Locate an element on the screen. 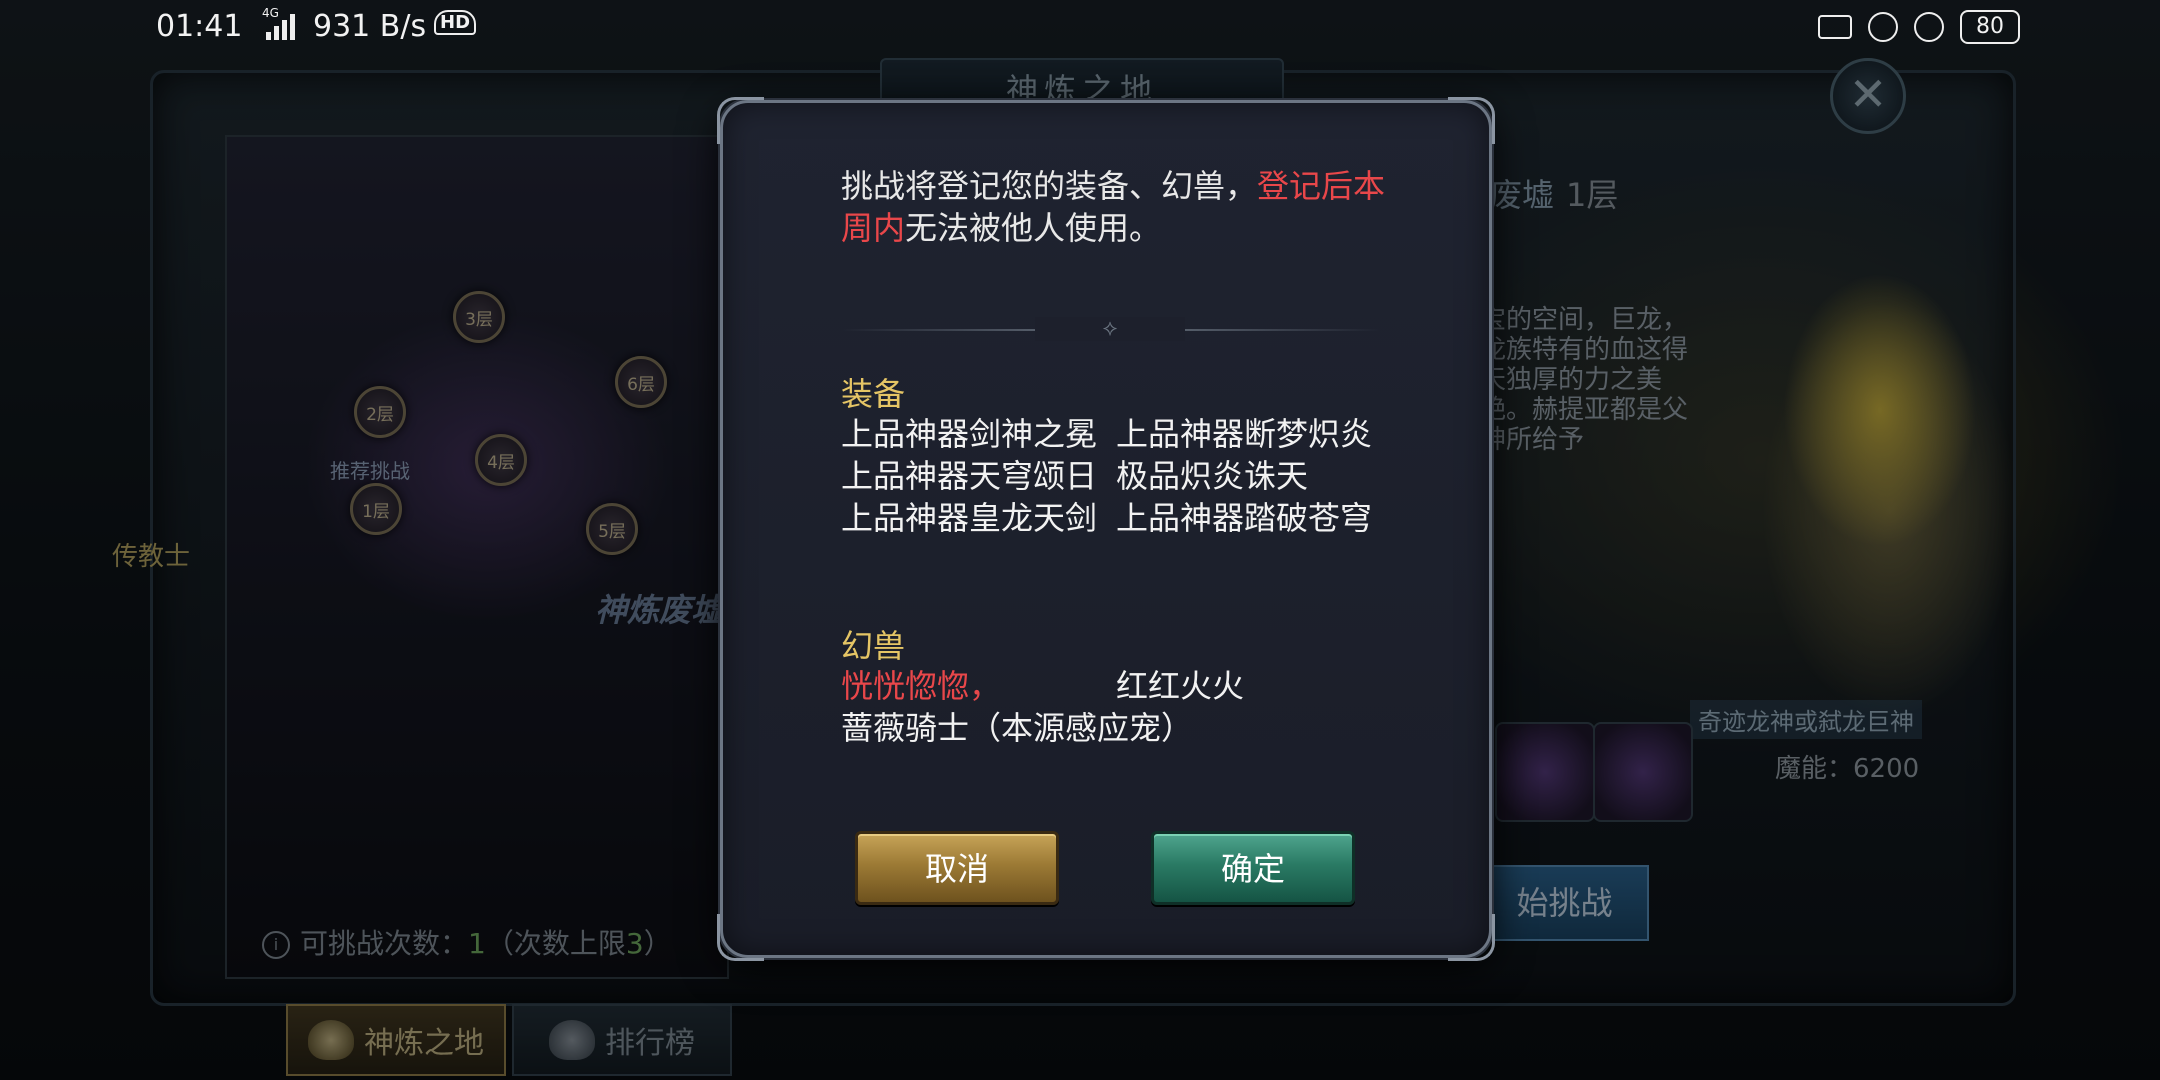  network-type: 4G is located at coordinates (270, 13).